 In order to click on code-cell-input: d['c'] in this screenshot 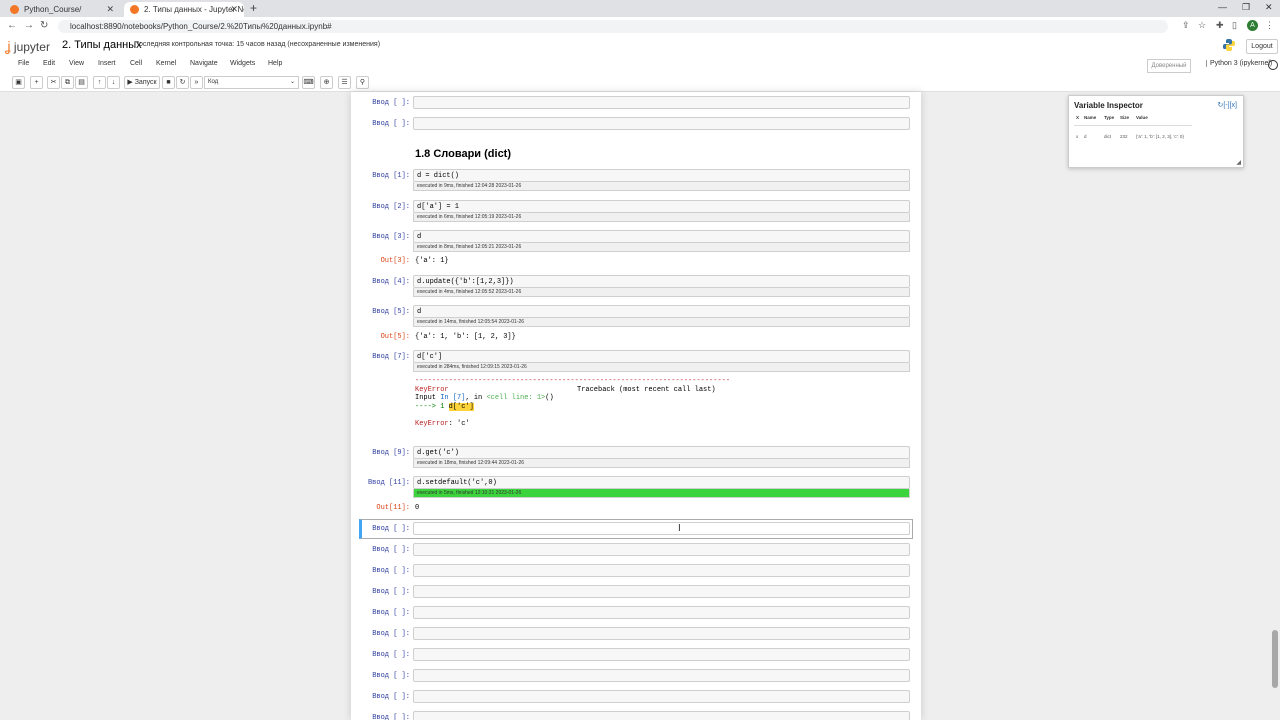, I will do `click(661, 356)`.